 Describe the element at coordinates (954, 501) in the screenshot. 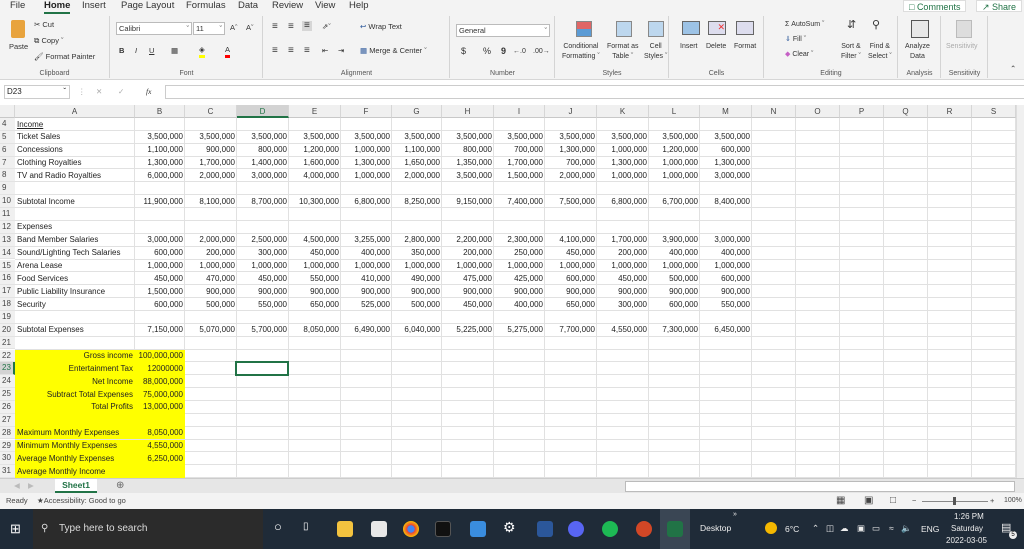

I see `zoom-slider-thumb` at that location.